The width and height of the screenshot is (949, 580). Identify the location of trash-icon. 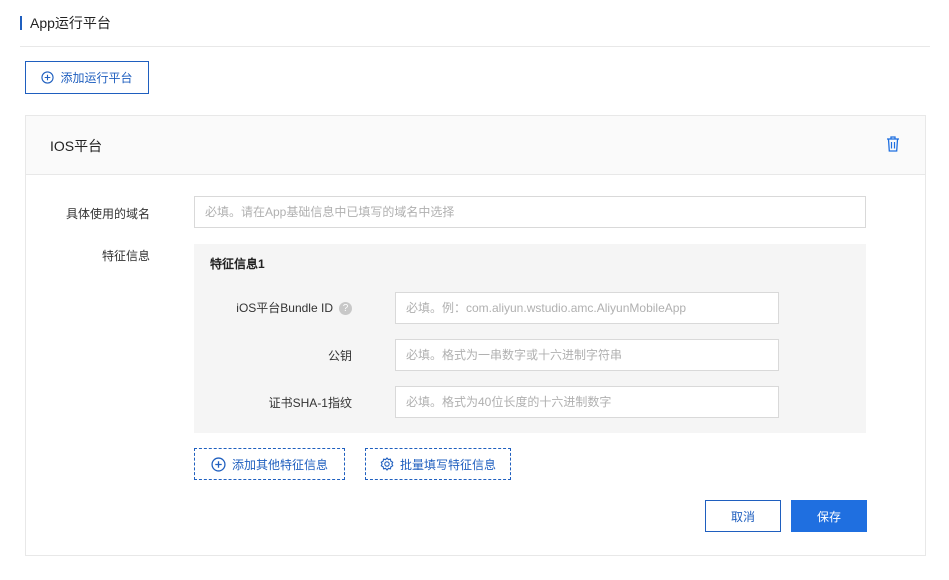
(893, 144).